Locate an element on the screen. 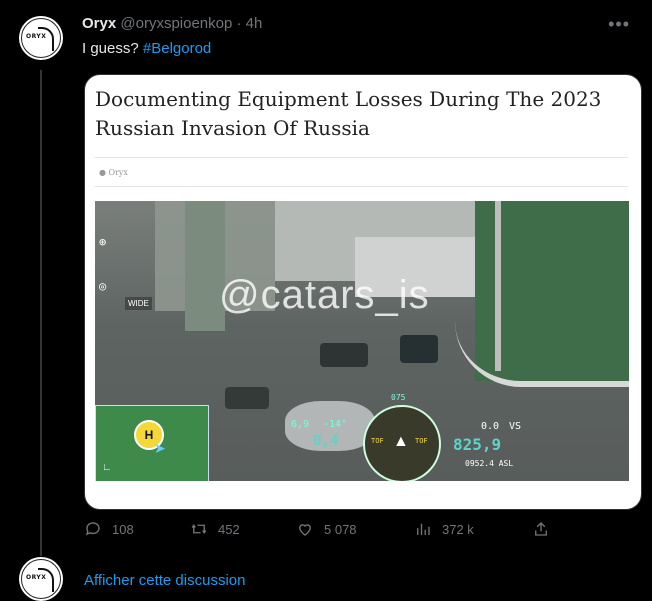  tweet-text: I guess? #Belgorod is located at coordinates (146, 48).